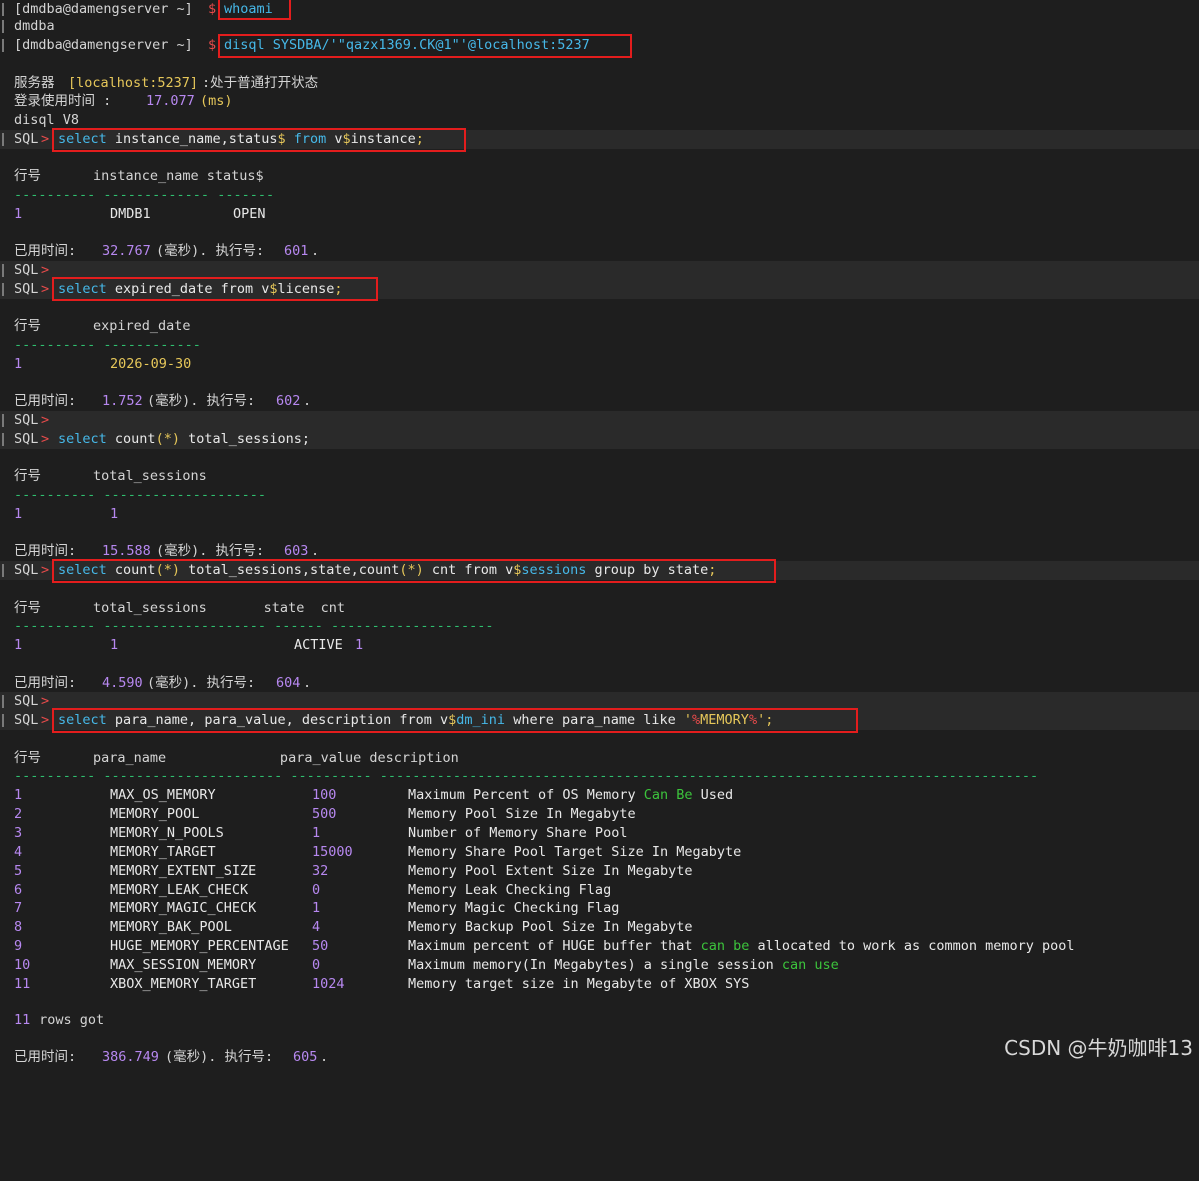 This screenshot has width=1199, height=1181. What do you see at coordinates (324, 813) in the screenshot?
I see `cell-para-value: 500` at bounding box center [324, 813].